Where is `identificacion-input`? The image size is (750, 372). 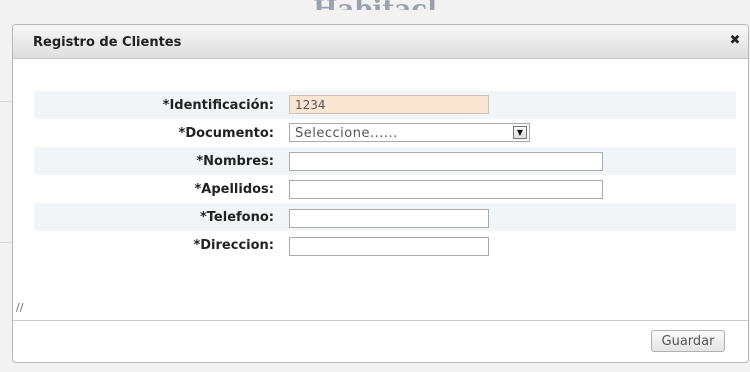
identificacion-input is located at coordinates (389, 104).